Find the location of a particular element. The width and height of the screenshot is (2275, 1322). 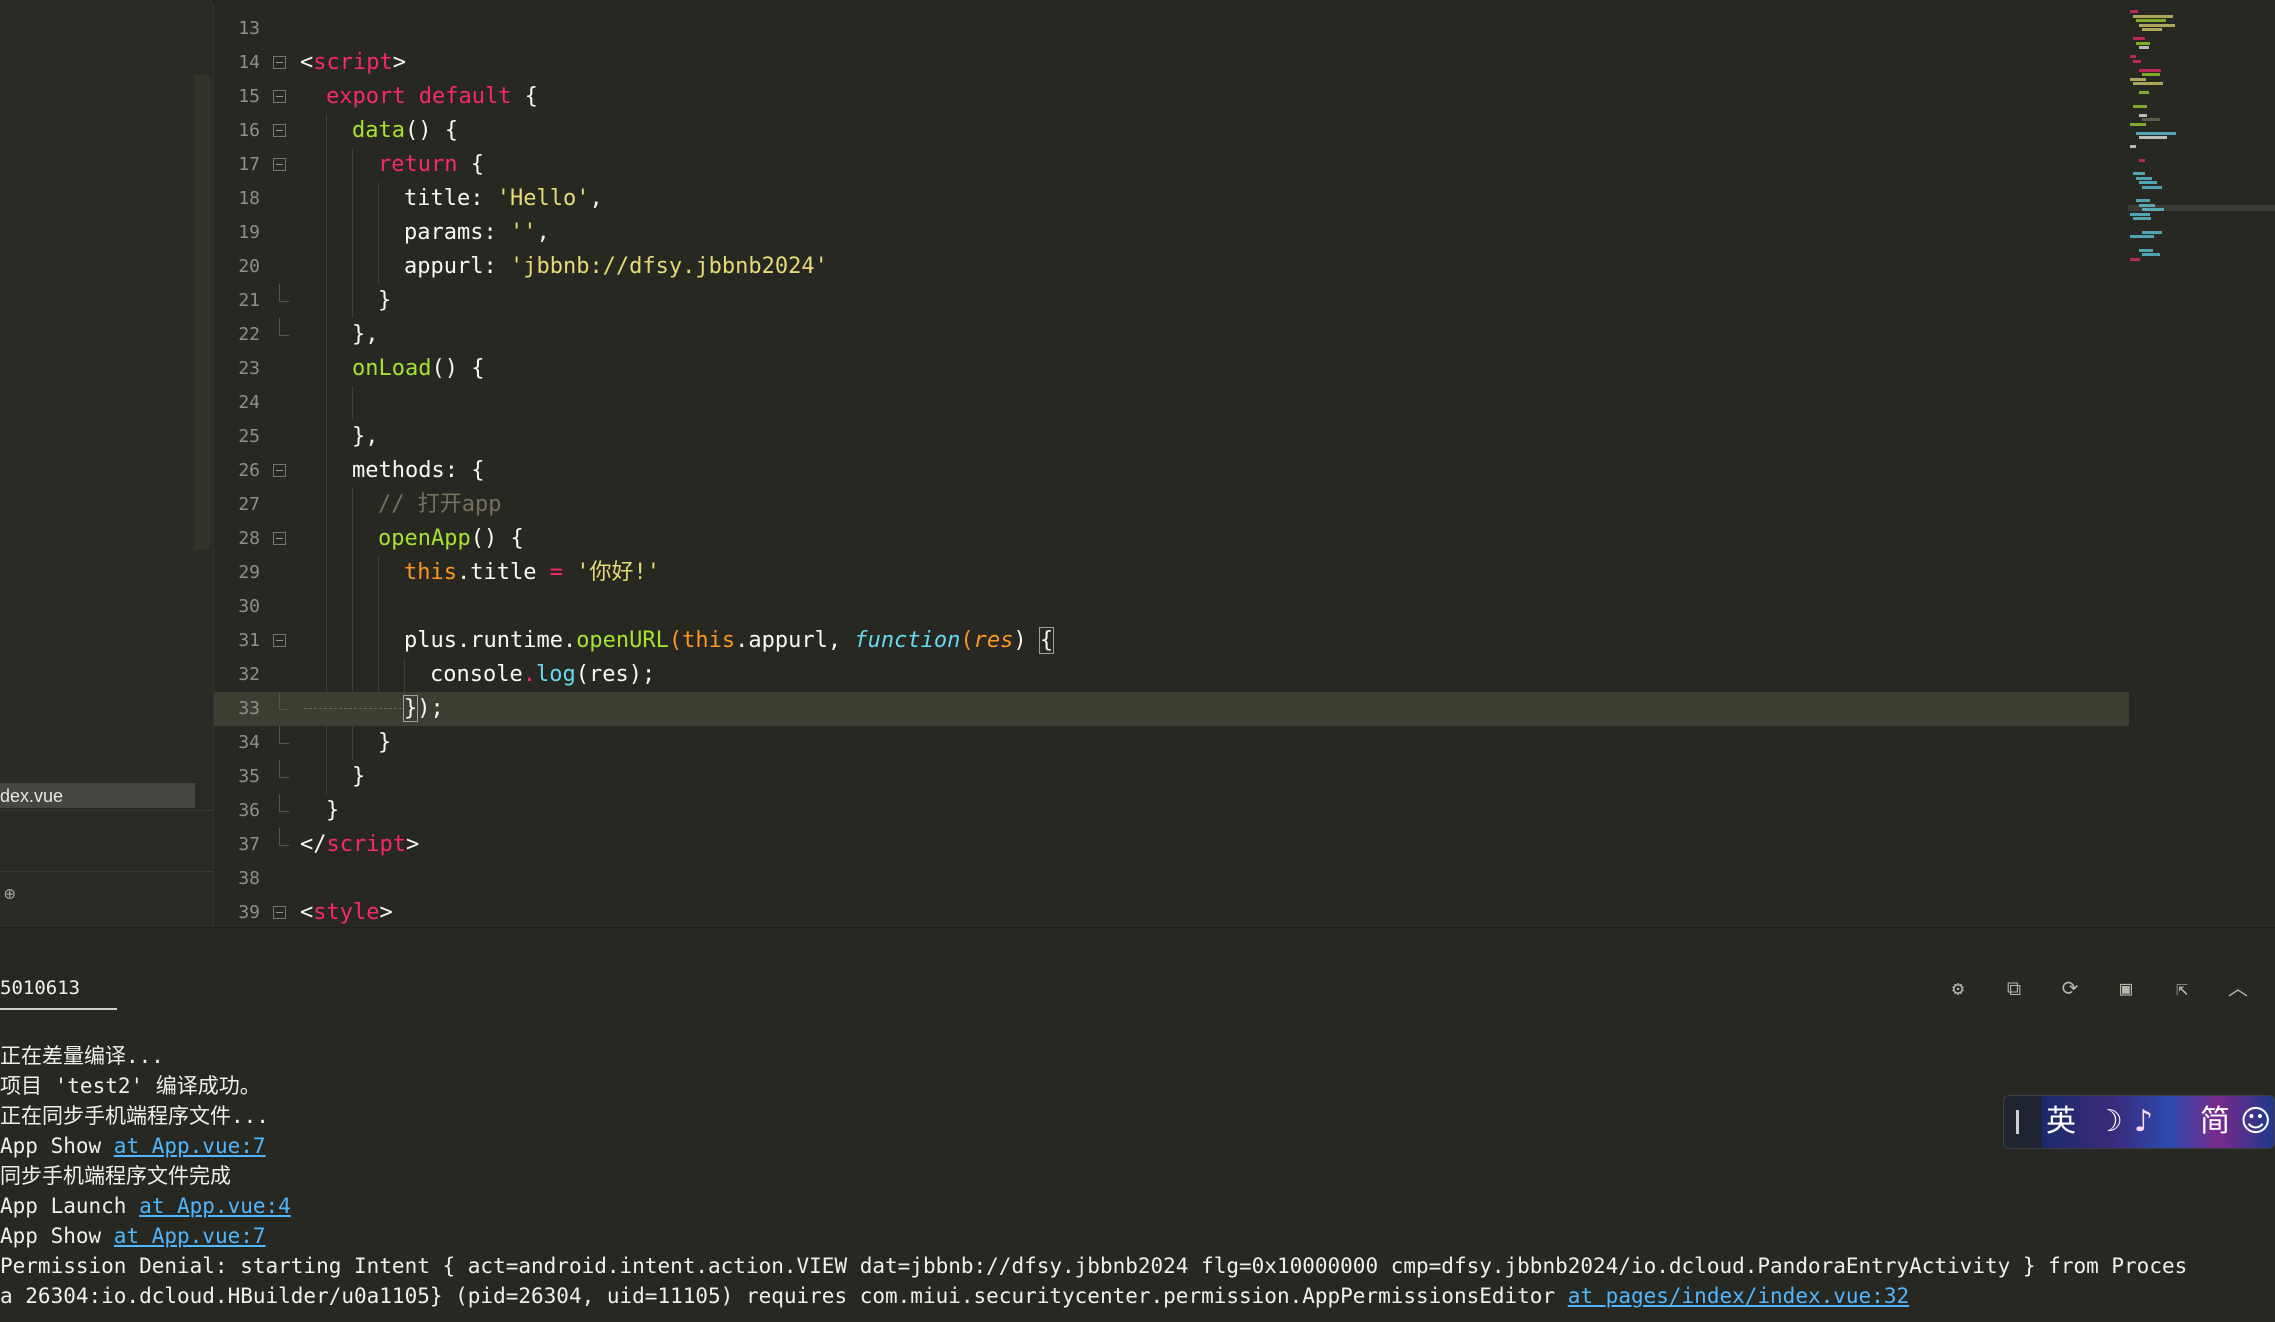

line-number: 23 is located at coordinates (249, 368).